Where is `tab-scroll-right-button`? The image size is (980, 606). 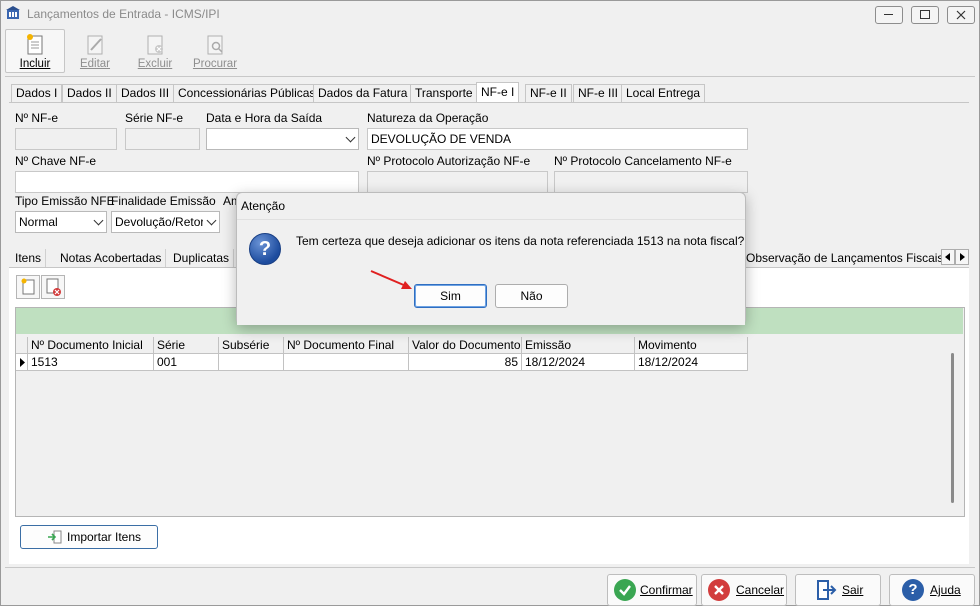
tab-scroll-right-button is located at coordinates (962, 257).